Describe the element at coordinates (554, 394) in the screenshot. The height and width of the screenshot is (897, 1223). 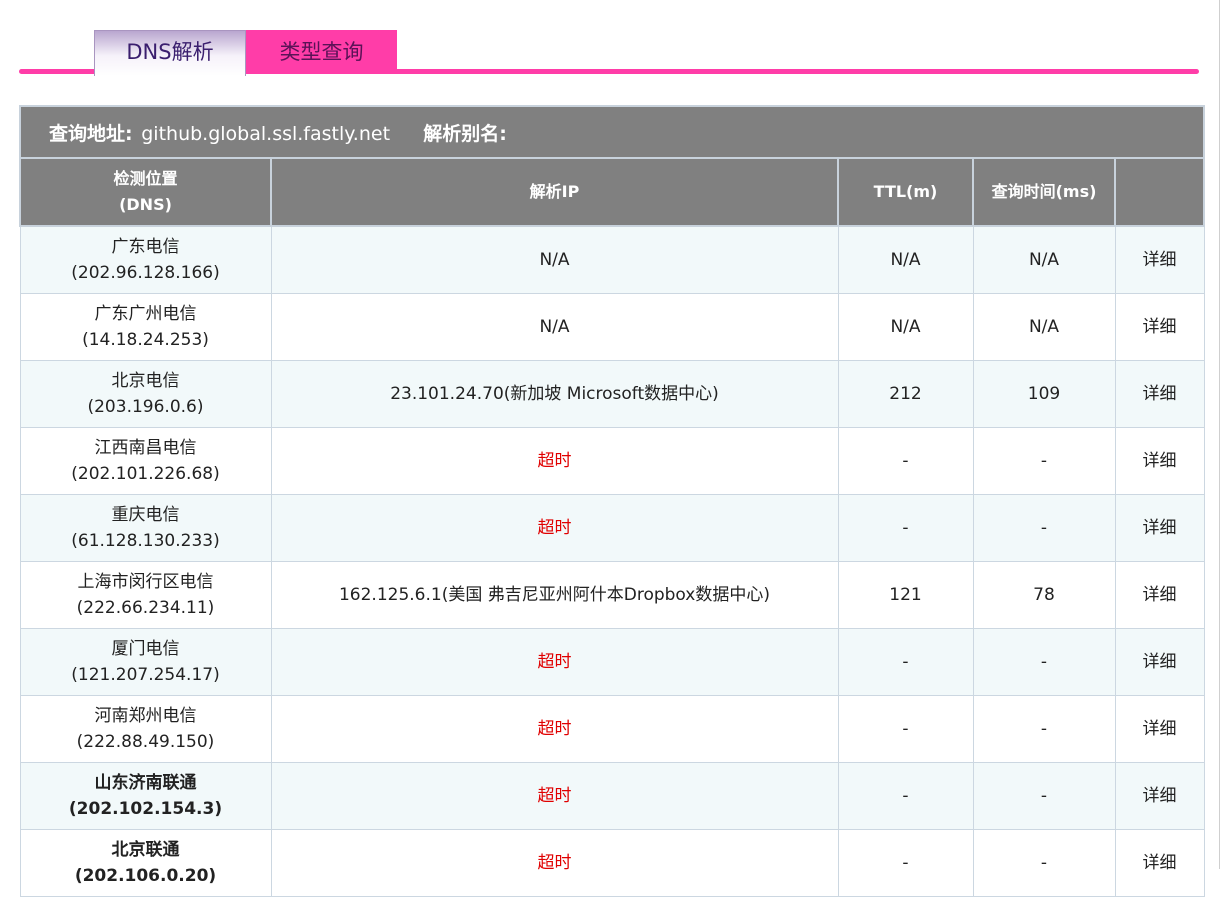
I see `cell-ip: 23.101.24.70(新加坡 Microsoft数据中心)` at that location.